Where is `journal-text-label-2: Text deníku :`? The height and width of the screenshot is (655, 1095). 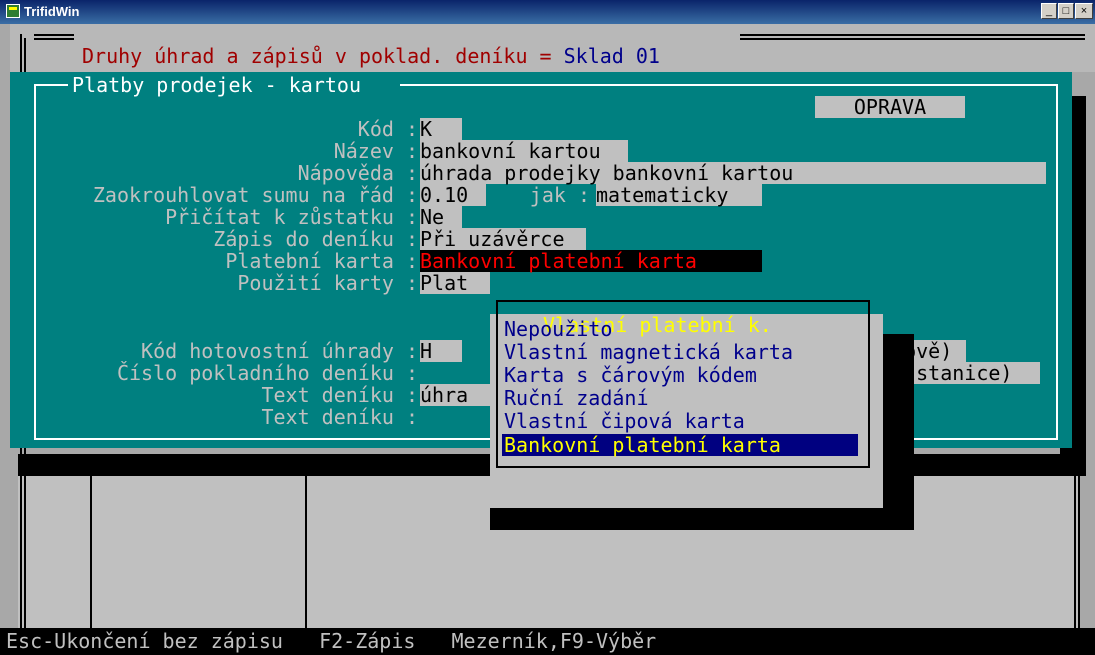
journal-text-label-2: Text deníku : is located at coordinates (339, 417).